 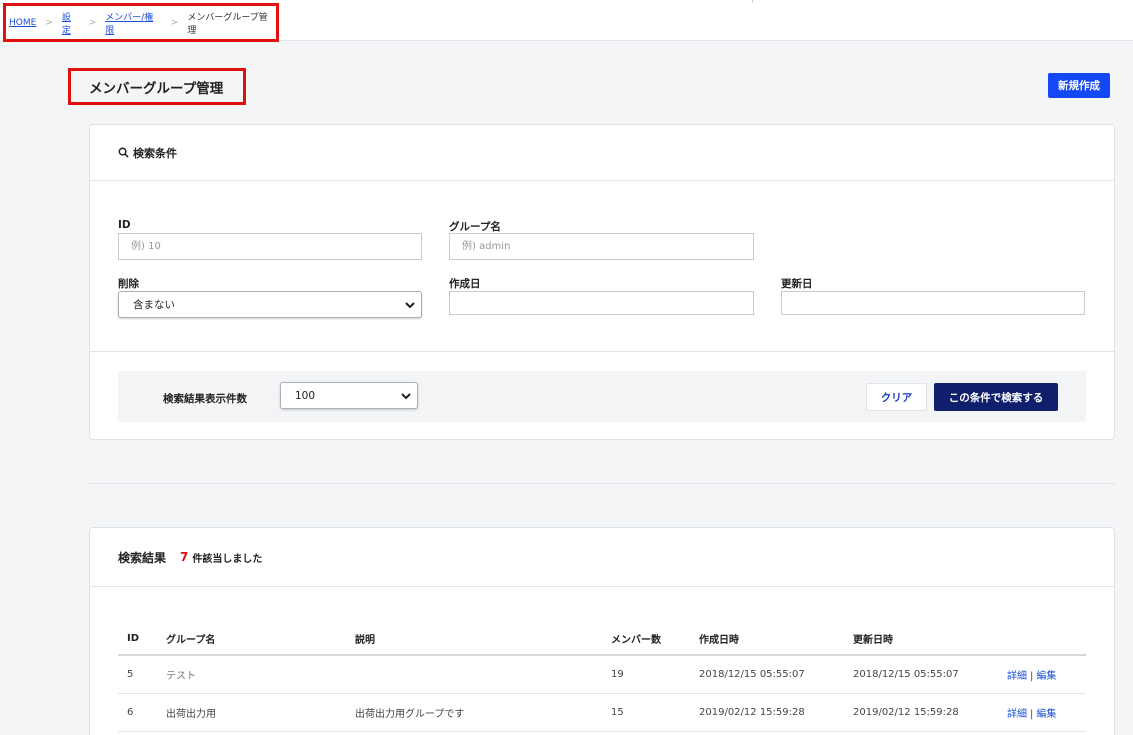 I want to click on cell-description: 出荷出力用グループです, so click(x=474, y=712).